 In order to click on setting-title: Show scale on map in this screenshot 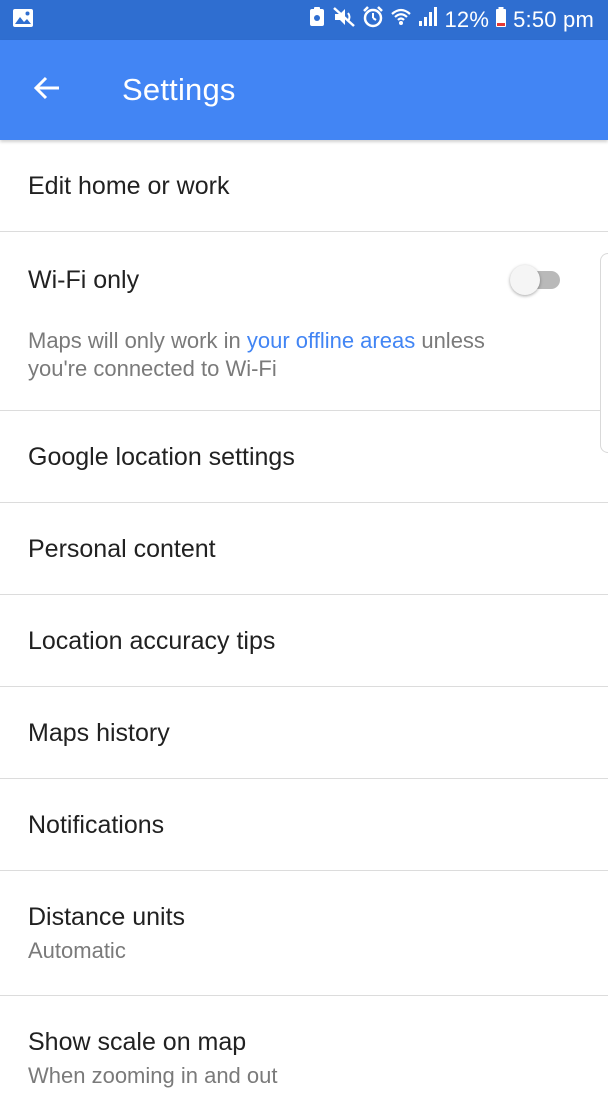, I will do `click(137, 1042)`.